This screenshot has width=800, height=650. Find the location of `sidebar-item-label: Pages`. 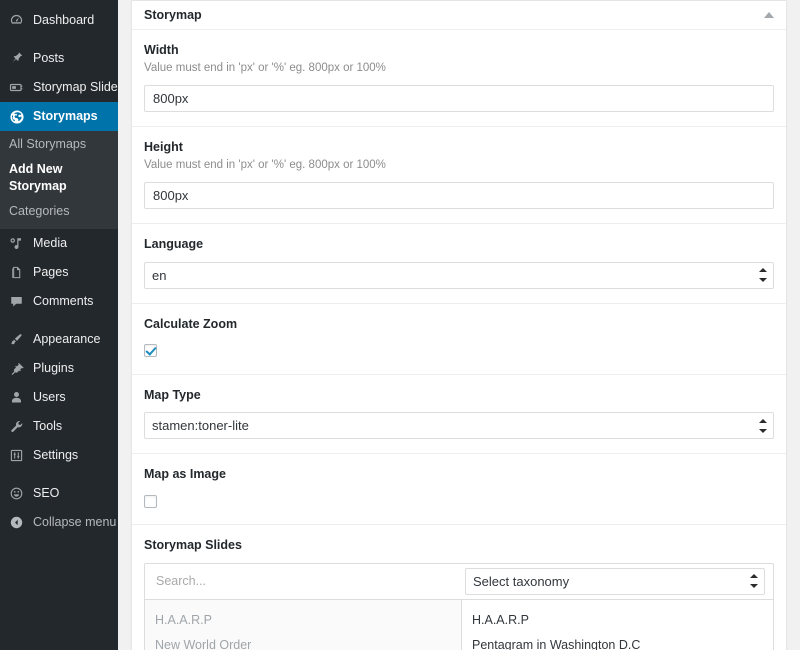

sidebar-item-label: Pages is located at coordinates (51, 271).